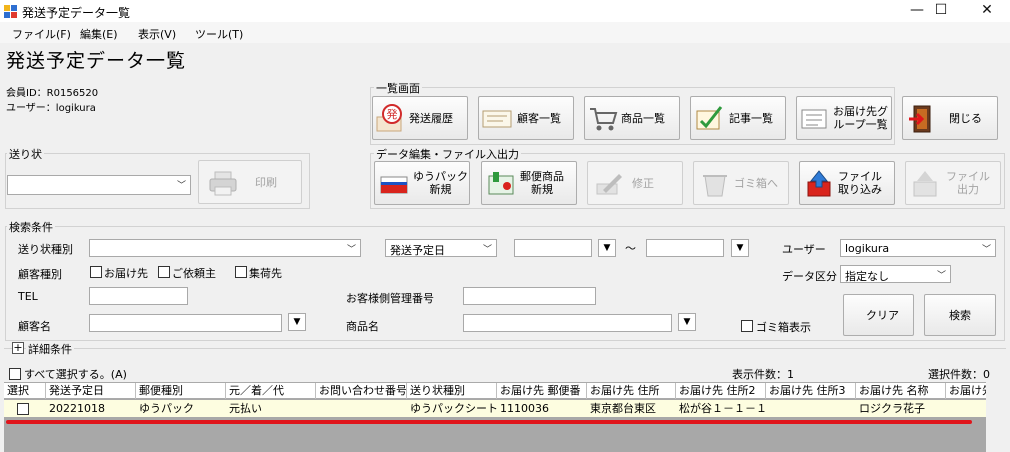  What do you see at coordinates (96, 272) in the screenshot?
I see `delivery-checkbox` at bounding box center [96, 272].